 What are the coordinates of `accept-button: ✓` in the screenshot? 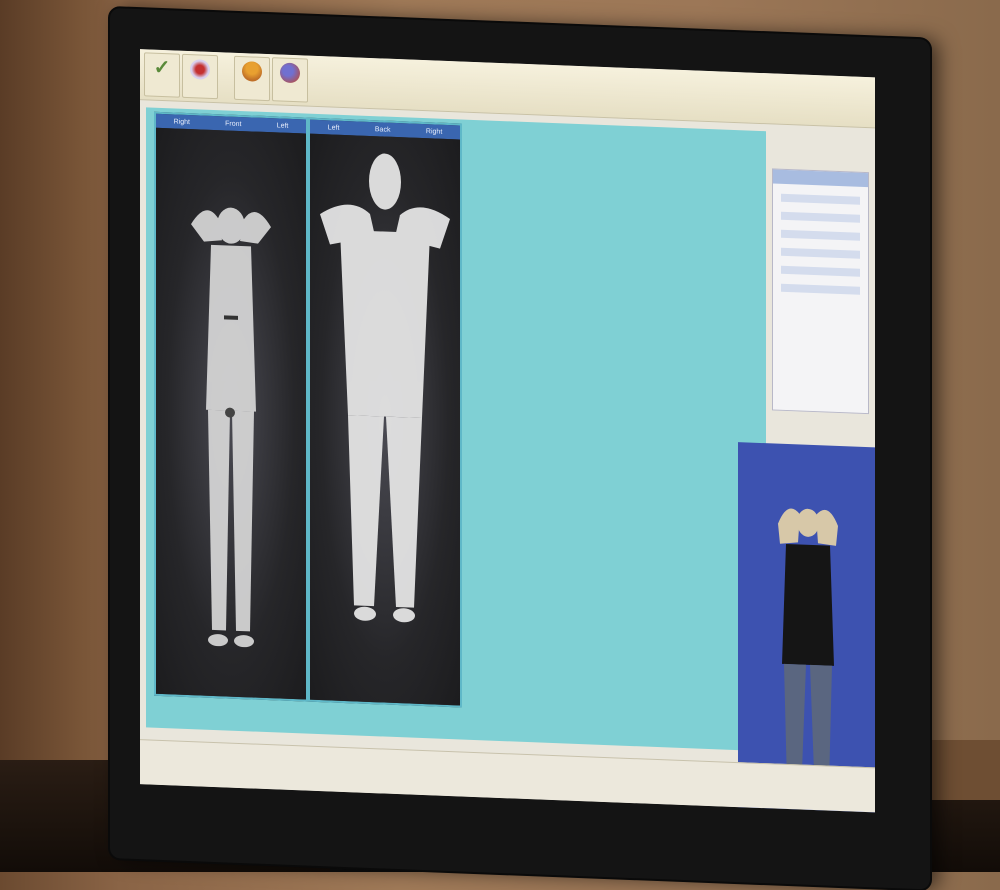 It's located at (162, 75).